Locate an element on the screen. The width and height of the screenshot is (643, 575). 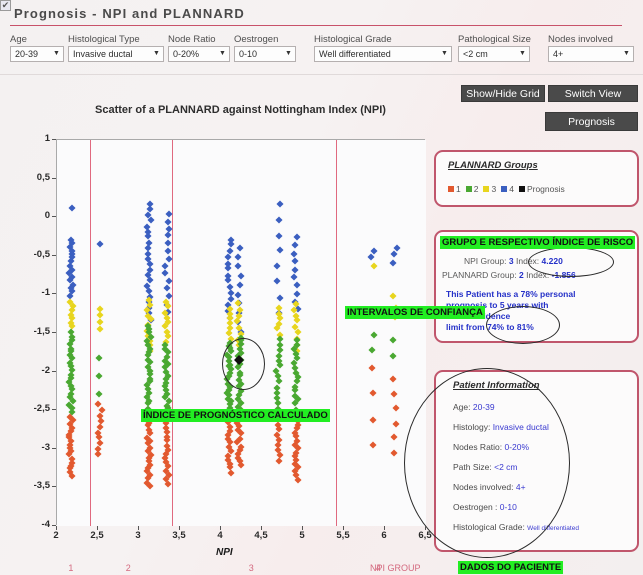
filter-histological-grade-select: Well differentiated ▼ is located at coordinates (383, 54).